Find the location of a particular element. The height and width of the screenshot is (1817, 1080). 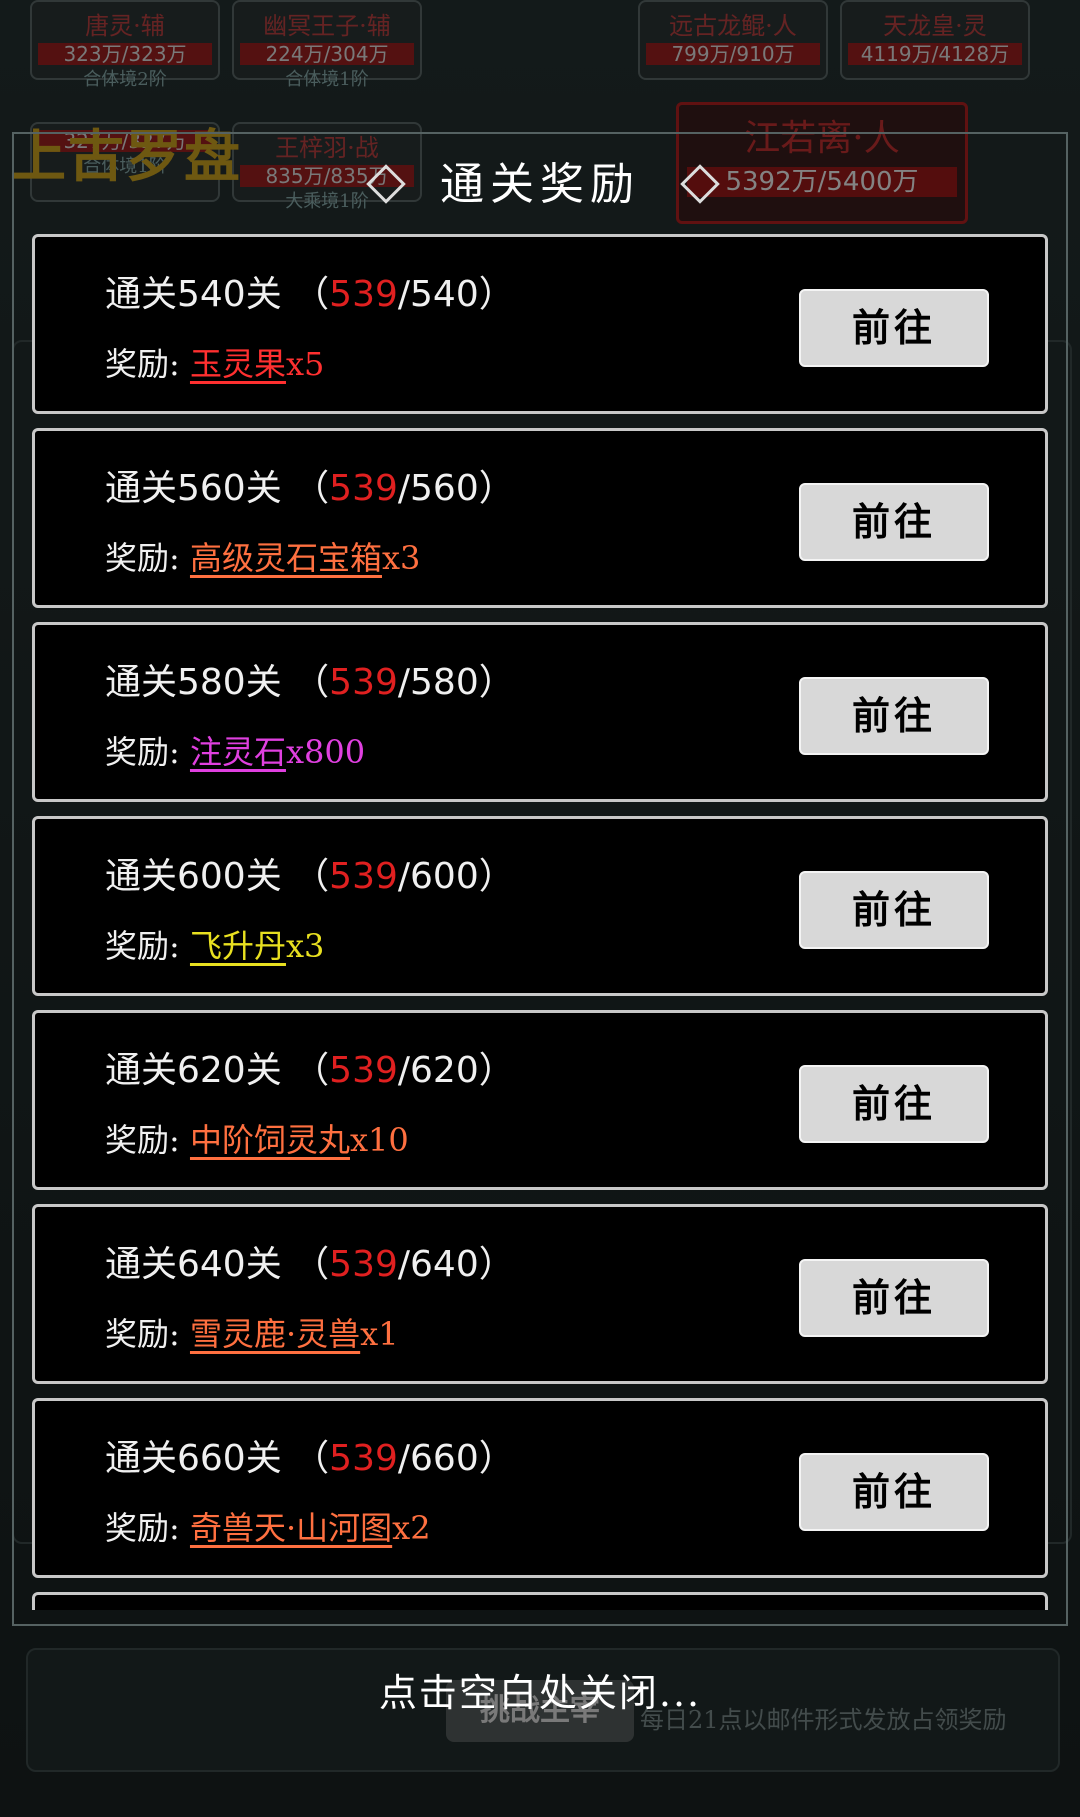

stage-progress: 通关640关 （539/640） is located at coordinates (310, 1264).